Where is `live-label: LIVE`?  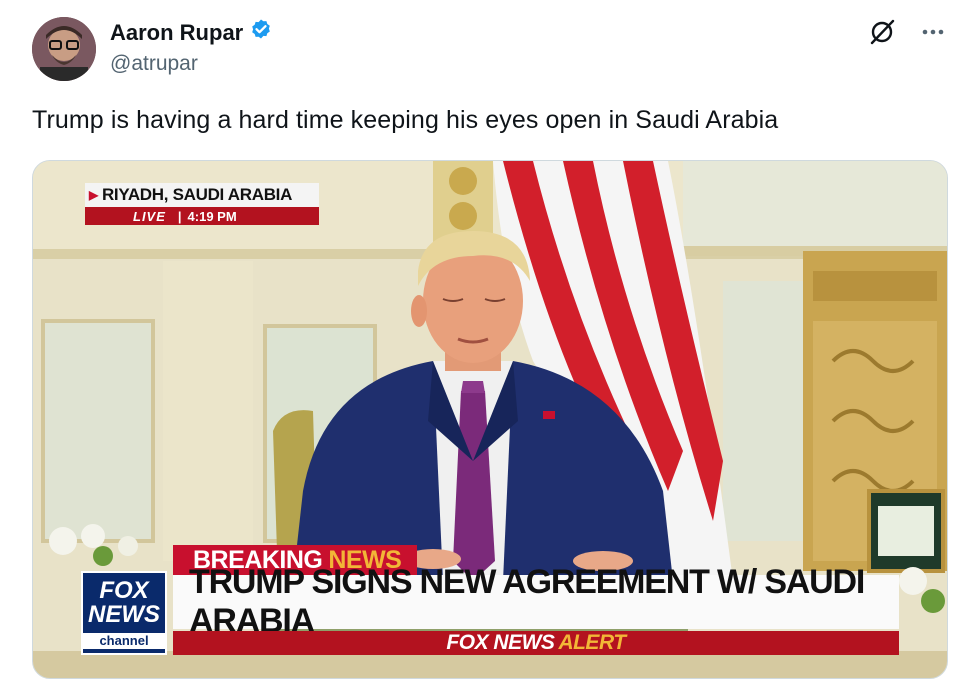 live-label: LIVE is located at coordinates (149, 216).